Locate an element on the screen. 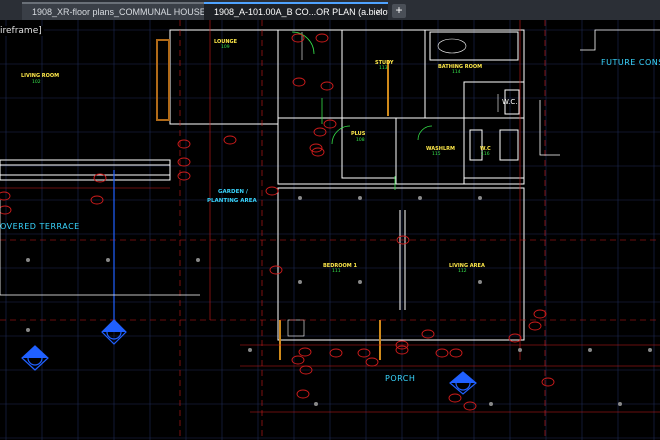 This screenshot has width=660, height=440. porch-label: PORCH is located at coordinates (400, 378).